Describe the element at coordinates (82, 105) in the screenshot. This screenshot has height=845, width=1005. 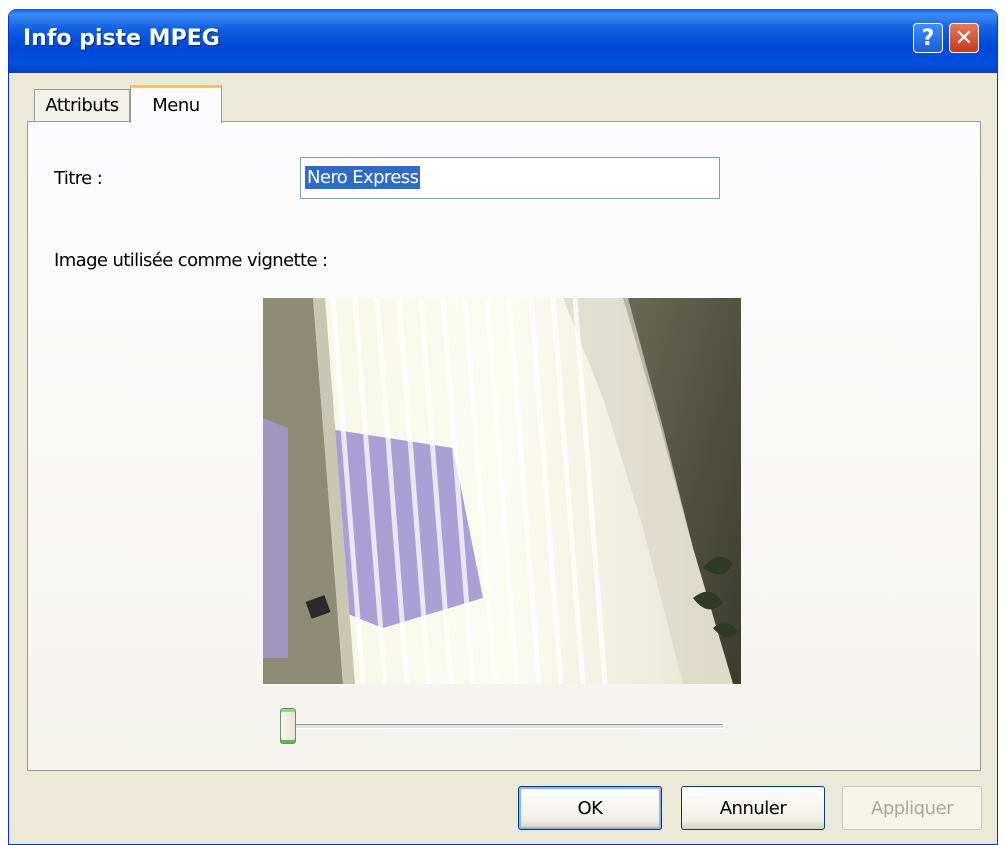
I see `tab-attributs: Attributs` at that location.